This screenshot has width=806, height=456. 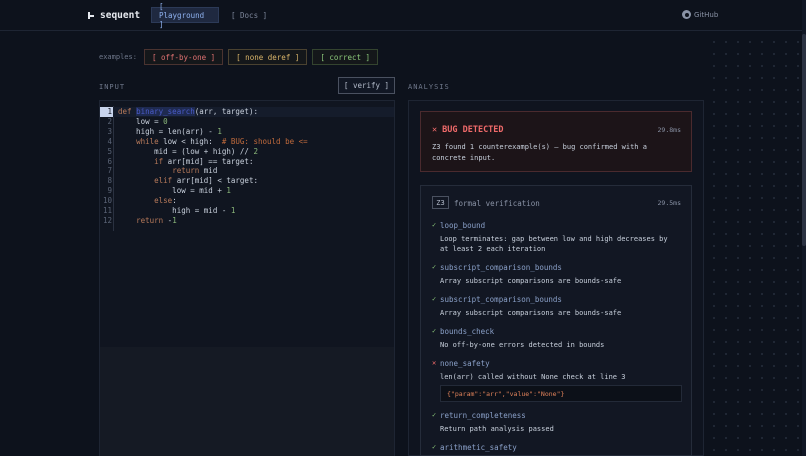 I want to click on code-token: while, so click(x=147, y=141).